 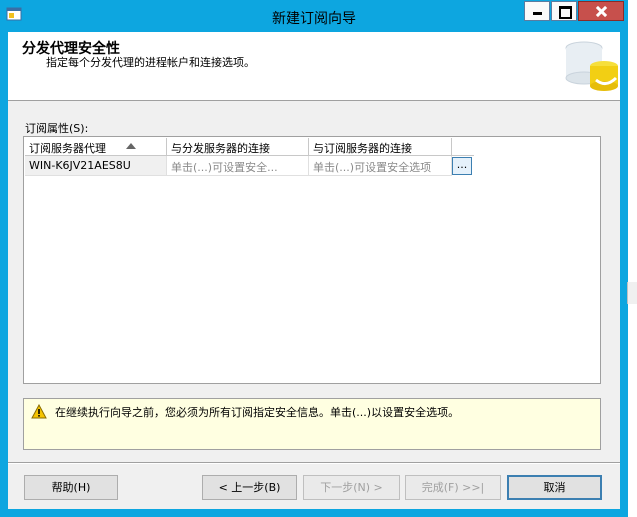 I want to click on help-button: 帮助(H), so click(x=71, y=487).